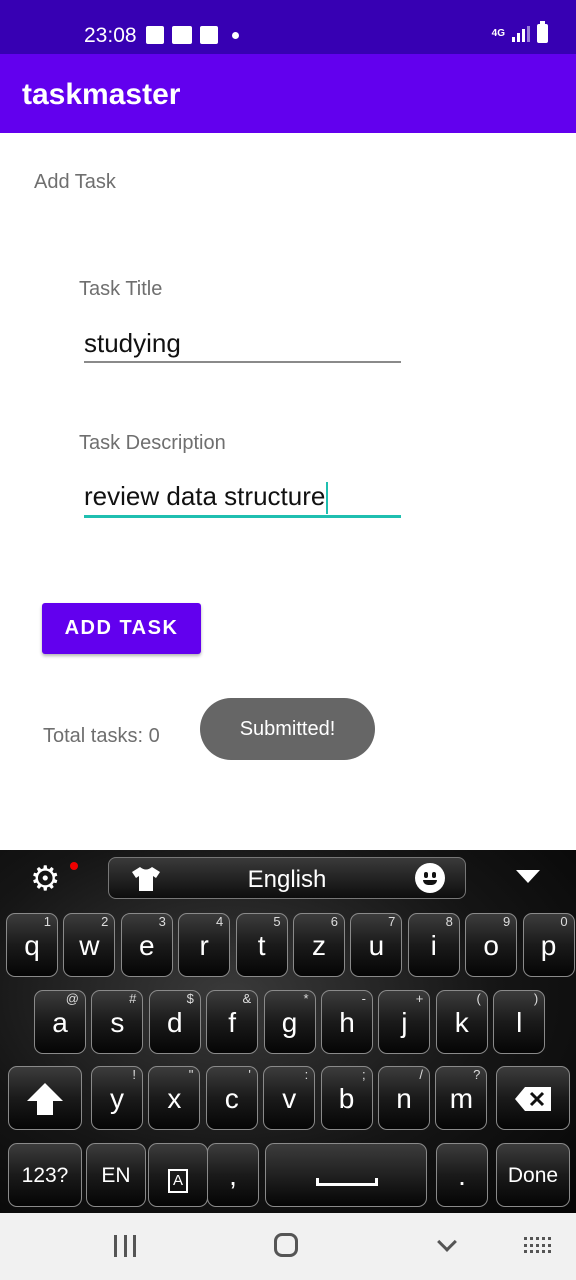  What do you see at coordinates (191, 1074) in the screenshot?
I see `key-hint: "` at bounding box center [191, 1074].